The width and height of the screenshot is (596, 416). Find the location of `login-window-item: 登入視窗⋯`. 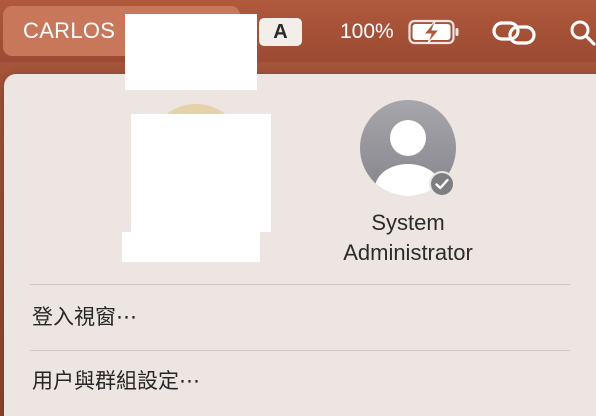

login-window-item: 登入視窗⋯ is located at coordinates (84, 317).